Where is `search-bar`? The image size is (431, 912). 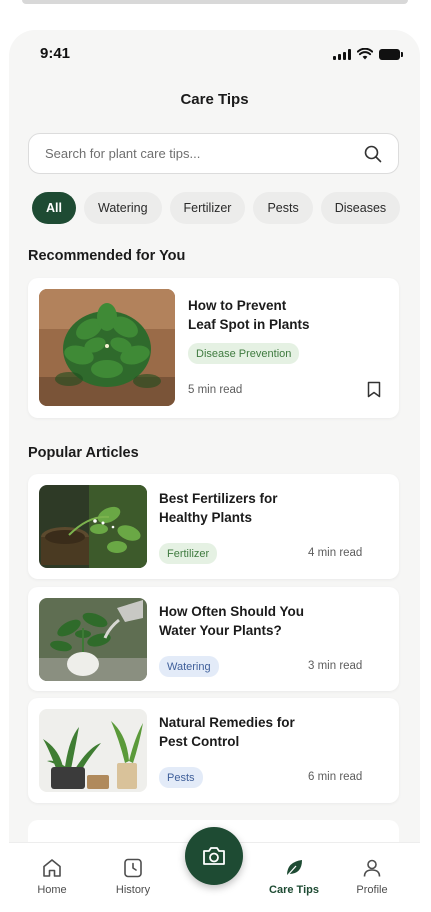
search-bar is located at coordinates (213, 153).